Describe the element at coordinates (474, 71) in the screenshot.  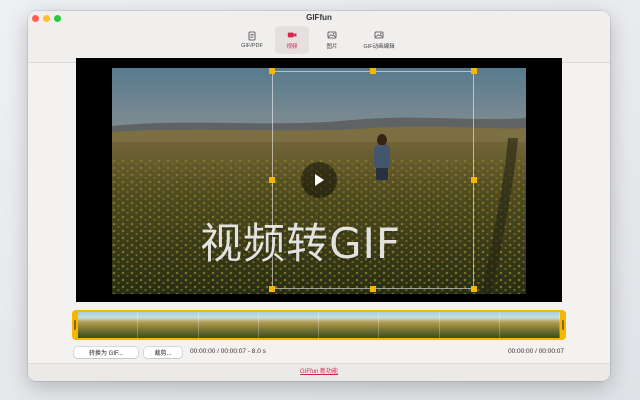
I see `crop-handle-top-right` at that location.